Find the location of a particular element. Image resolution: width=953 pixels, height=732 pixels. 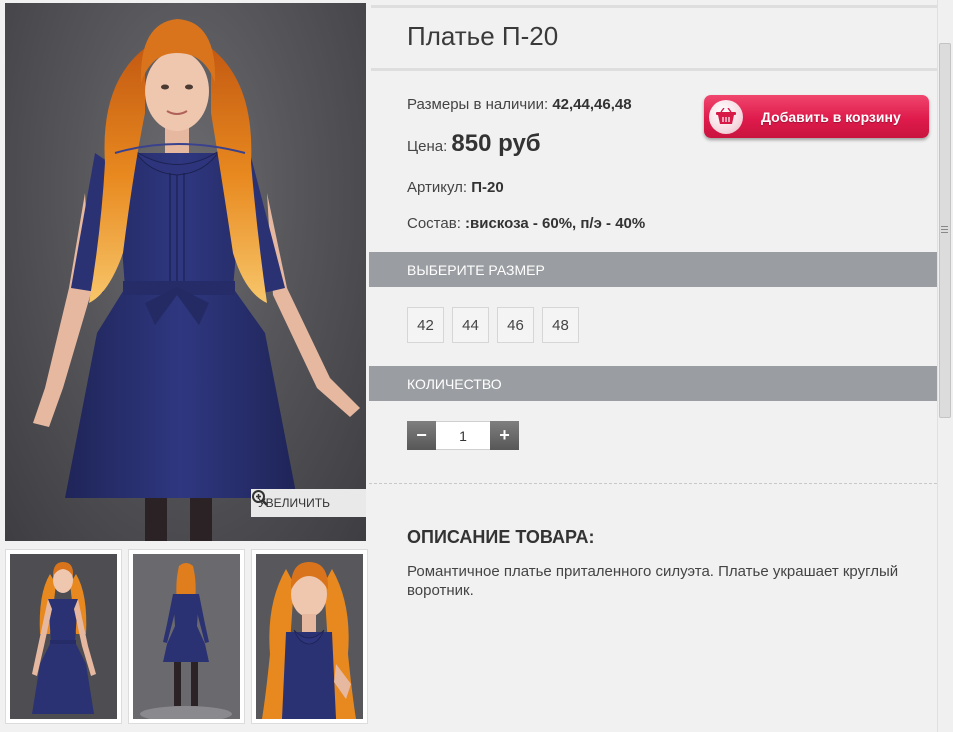

product-title: Платье П-20 is located at coordinates (483, 36).